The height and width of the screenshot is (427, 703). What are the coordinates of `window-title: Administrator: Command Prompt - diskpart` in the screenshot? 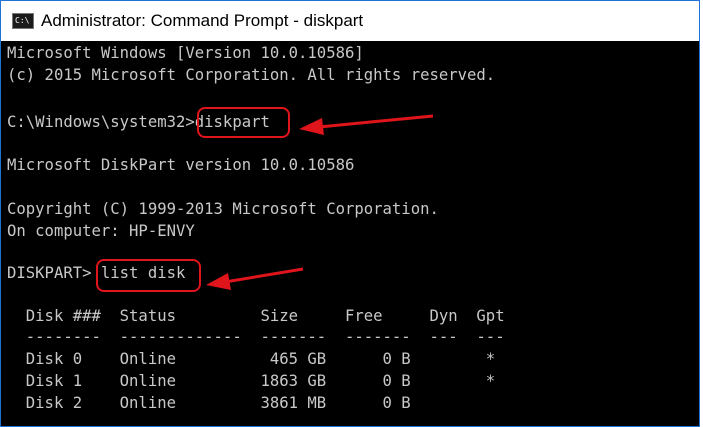 It's located at (202, 20).